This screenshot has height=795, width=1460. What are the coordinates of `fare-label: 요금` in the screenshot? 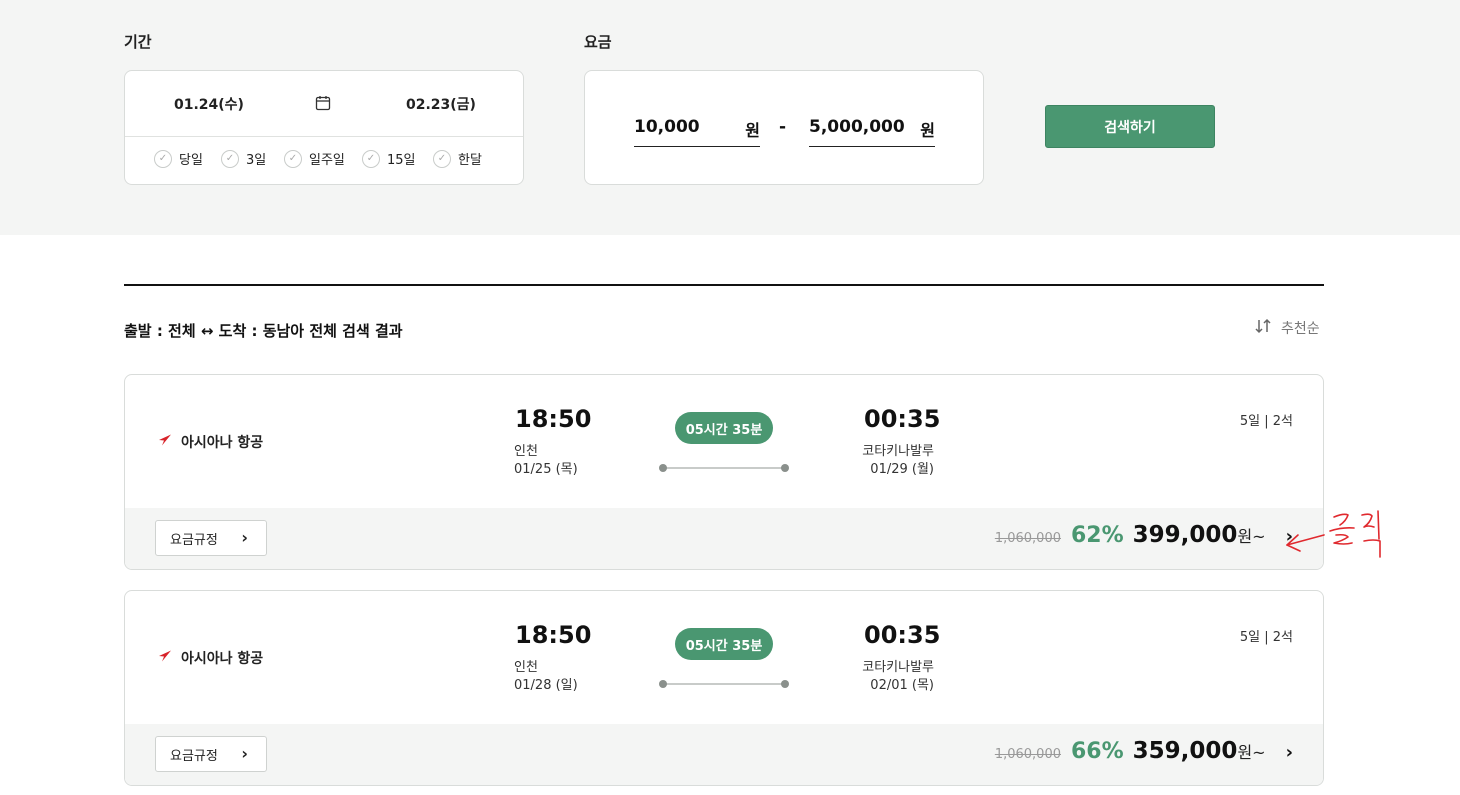 It's located at (598, 42).